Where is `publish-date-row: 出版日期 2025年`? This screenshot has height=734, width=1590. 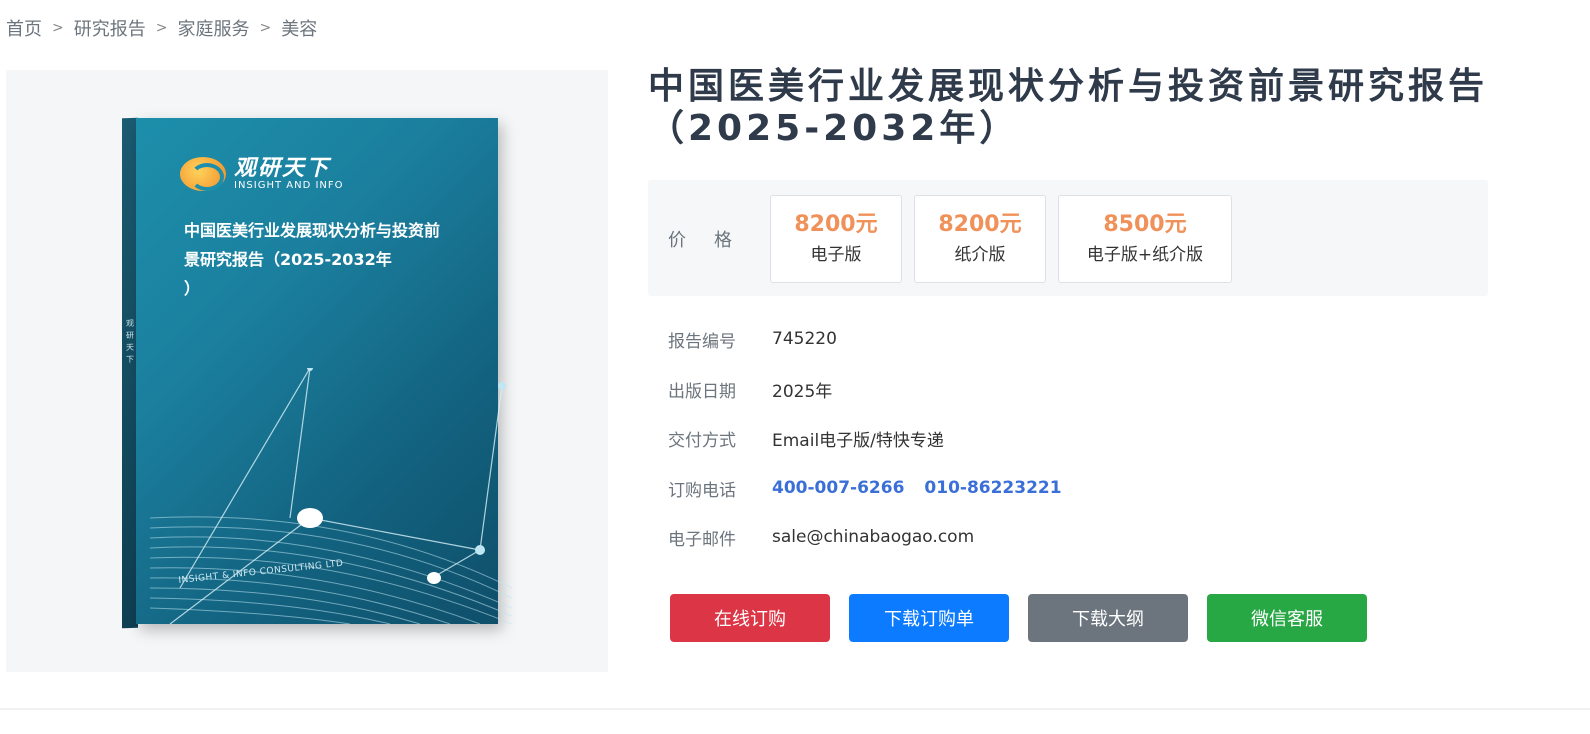 publish-date-row: 出版日期 2025年 is located at coordinates (750, 389).